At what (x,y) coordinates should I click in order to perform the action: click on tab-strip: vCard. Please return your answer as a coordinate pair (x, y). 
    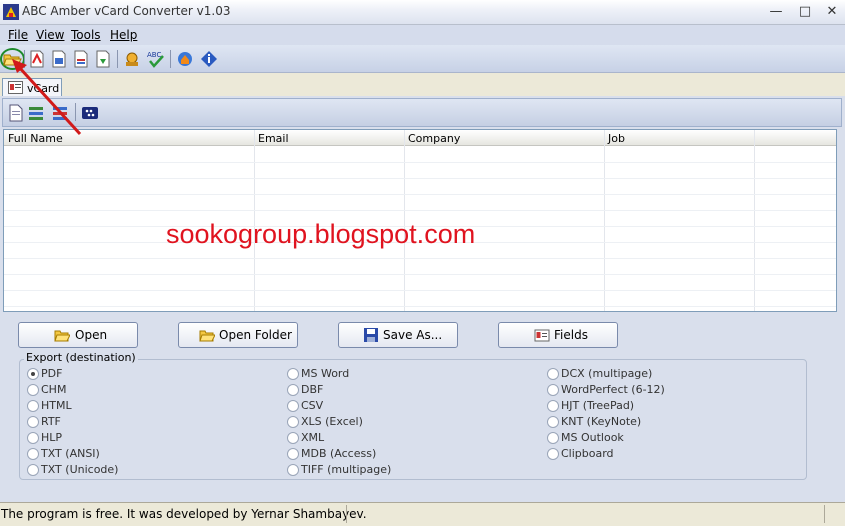
    Looking at the image, I should click on (422, 85).